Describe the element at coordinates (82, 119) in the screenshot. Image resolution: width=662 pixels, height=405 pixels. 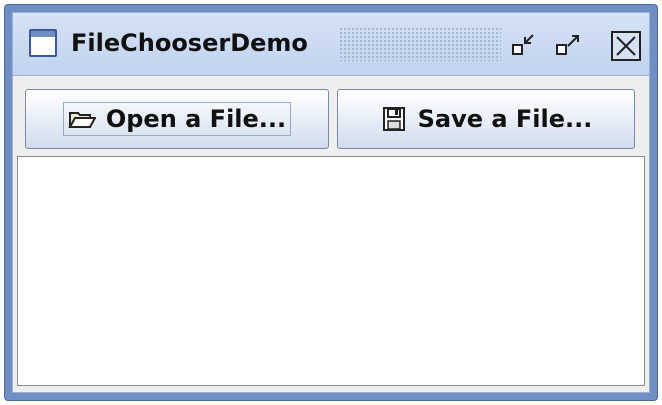
I see `open-folder-icon` at that location.